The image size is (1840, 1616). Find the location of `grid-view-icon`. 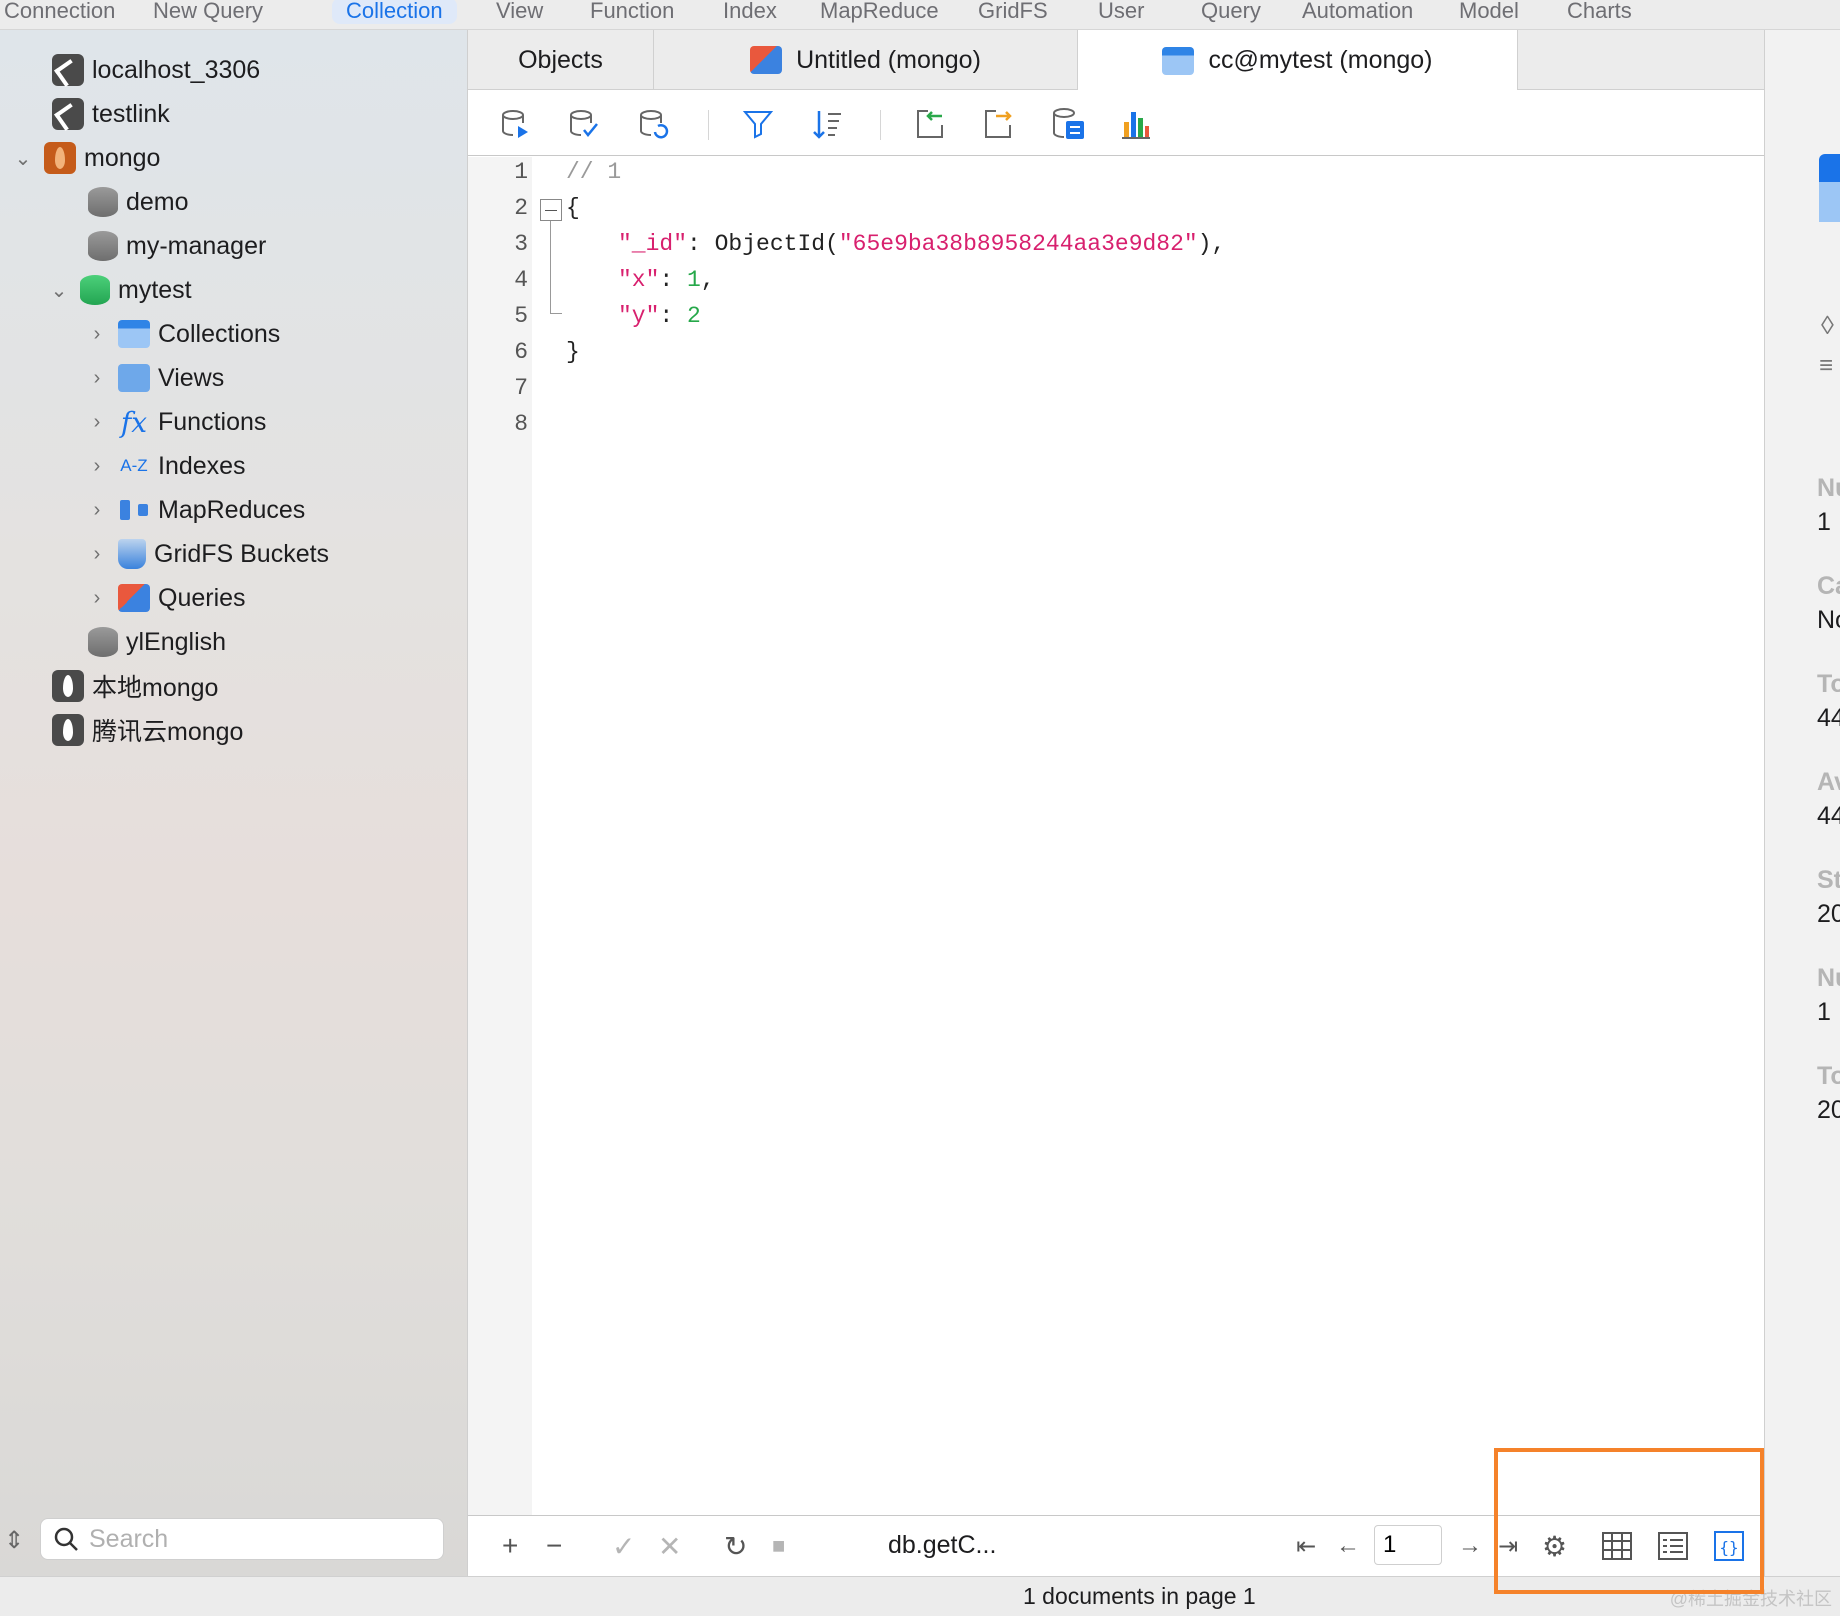

grid-view-icon is located at coordinates (1617, 1546).